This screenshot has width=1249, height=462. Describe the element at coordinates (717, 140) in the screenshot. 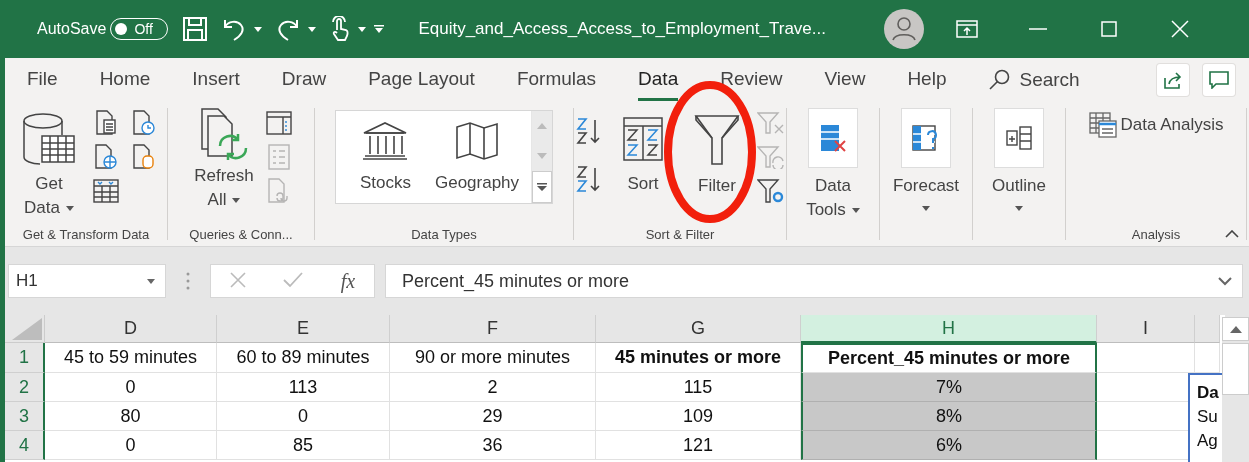

I see `filter-icon` at that location.